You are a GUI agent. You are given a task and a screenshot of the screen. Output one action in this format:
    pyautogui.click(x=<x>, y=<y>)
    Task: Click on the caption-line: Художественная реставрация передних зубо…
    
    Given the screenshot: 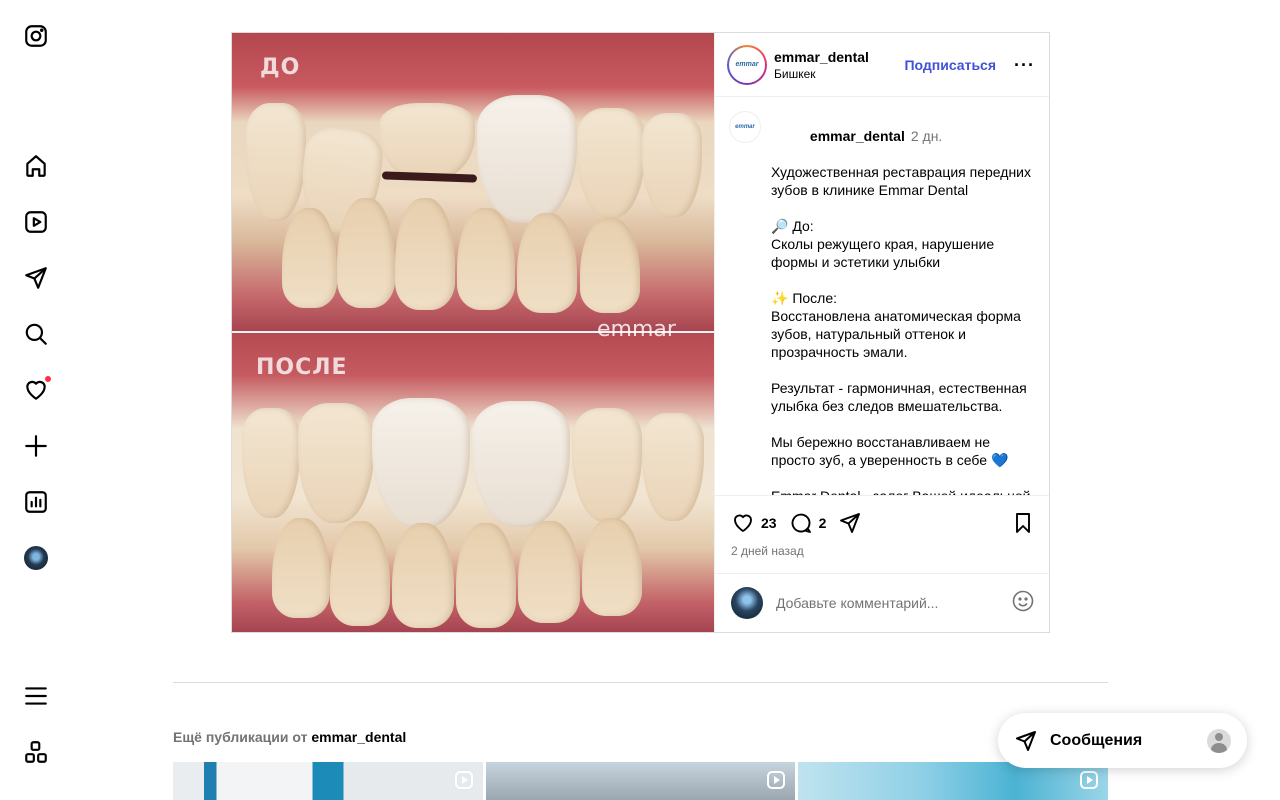 What is the action you would take?
    pyautogui.click(x=903, y=181)
    